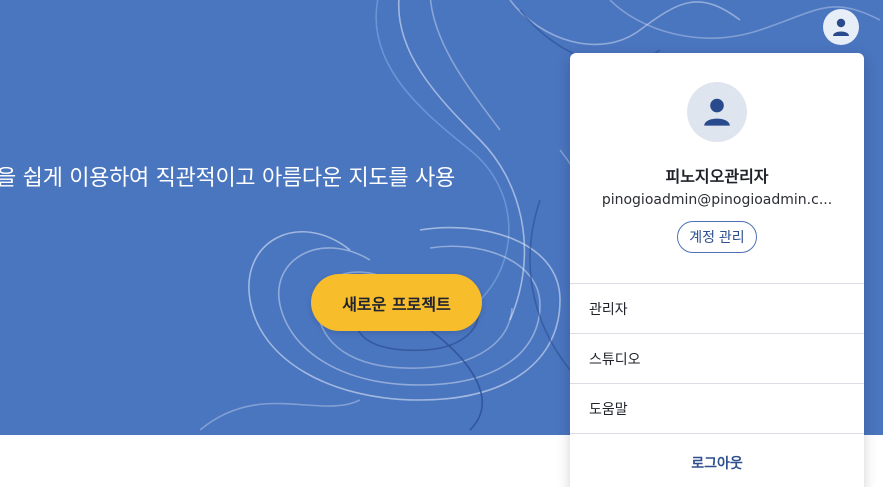  Describe the element at coordinates (717, 460) in the screenshot. I see `logout-button: 로그아웃` at that location.